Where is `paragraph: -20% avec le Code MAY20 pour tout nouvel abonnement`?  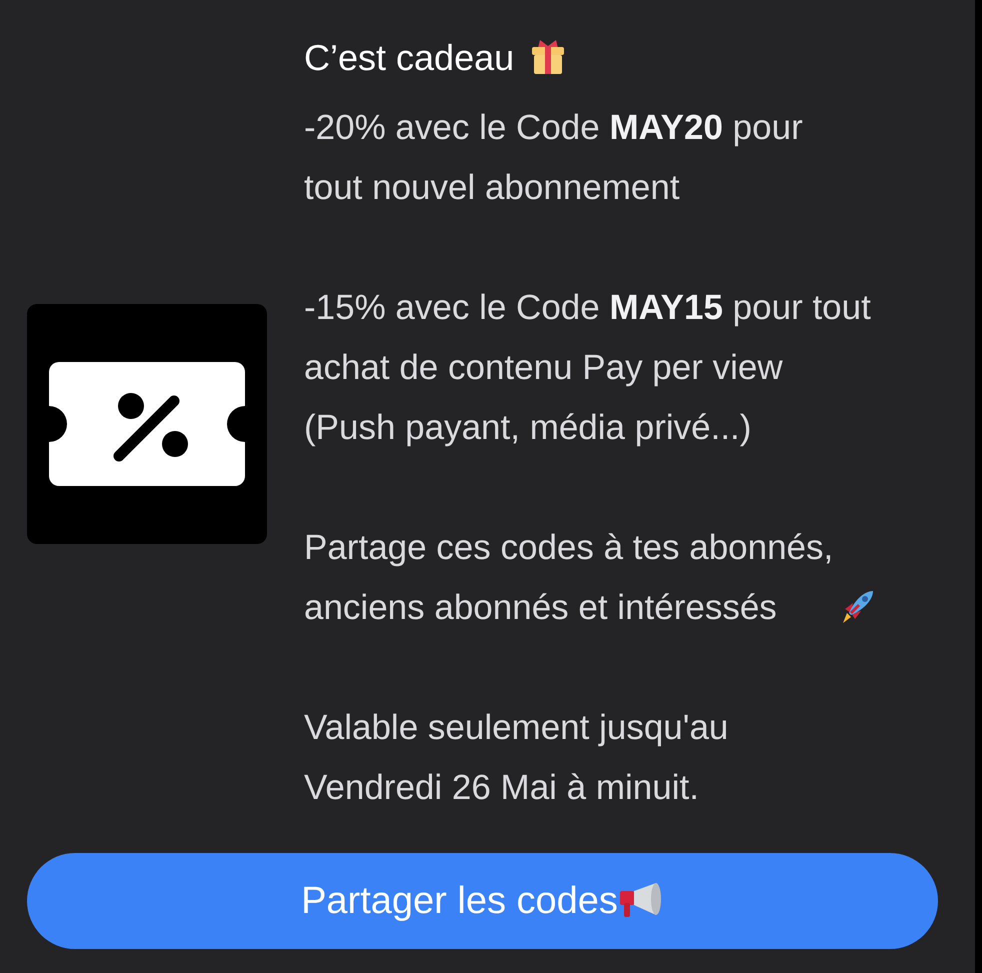 paragraph: -20% avec le Code MAY20 pour tout nouvel abonnement is located at coordinates (553, 157).